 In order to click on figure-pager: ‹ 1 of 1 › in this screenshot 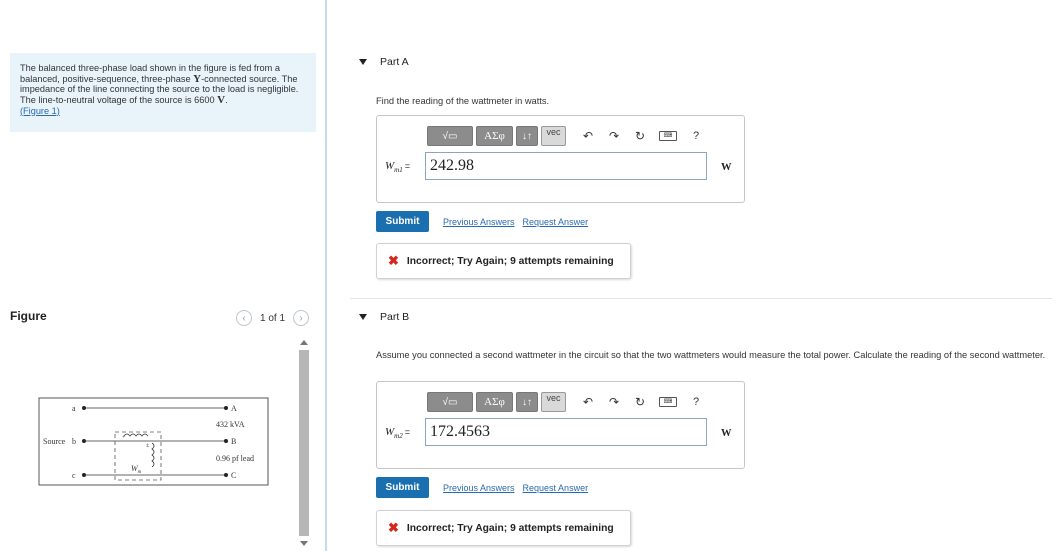, I will do `click(273, 318)`.